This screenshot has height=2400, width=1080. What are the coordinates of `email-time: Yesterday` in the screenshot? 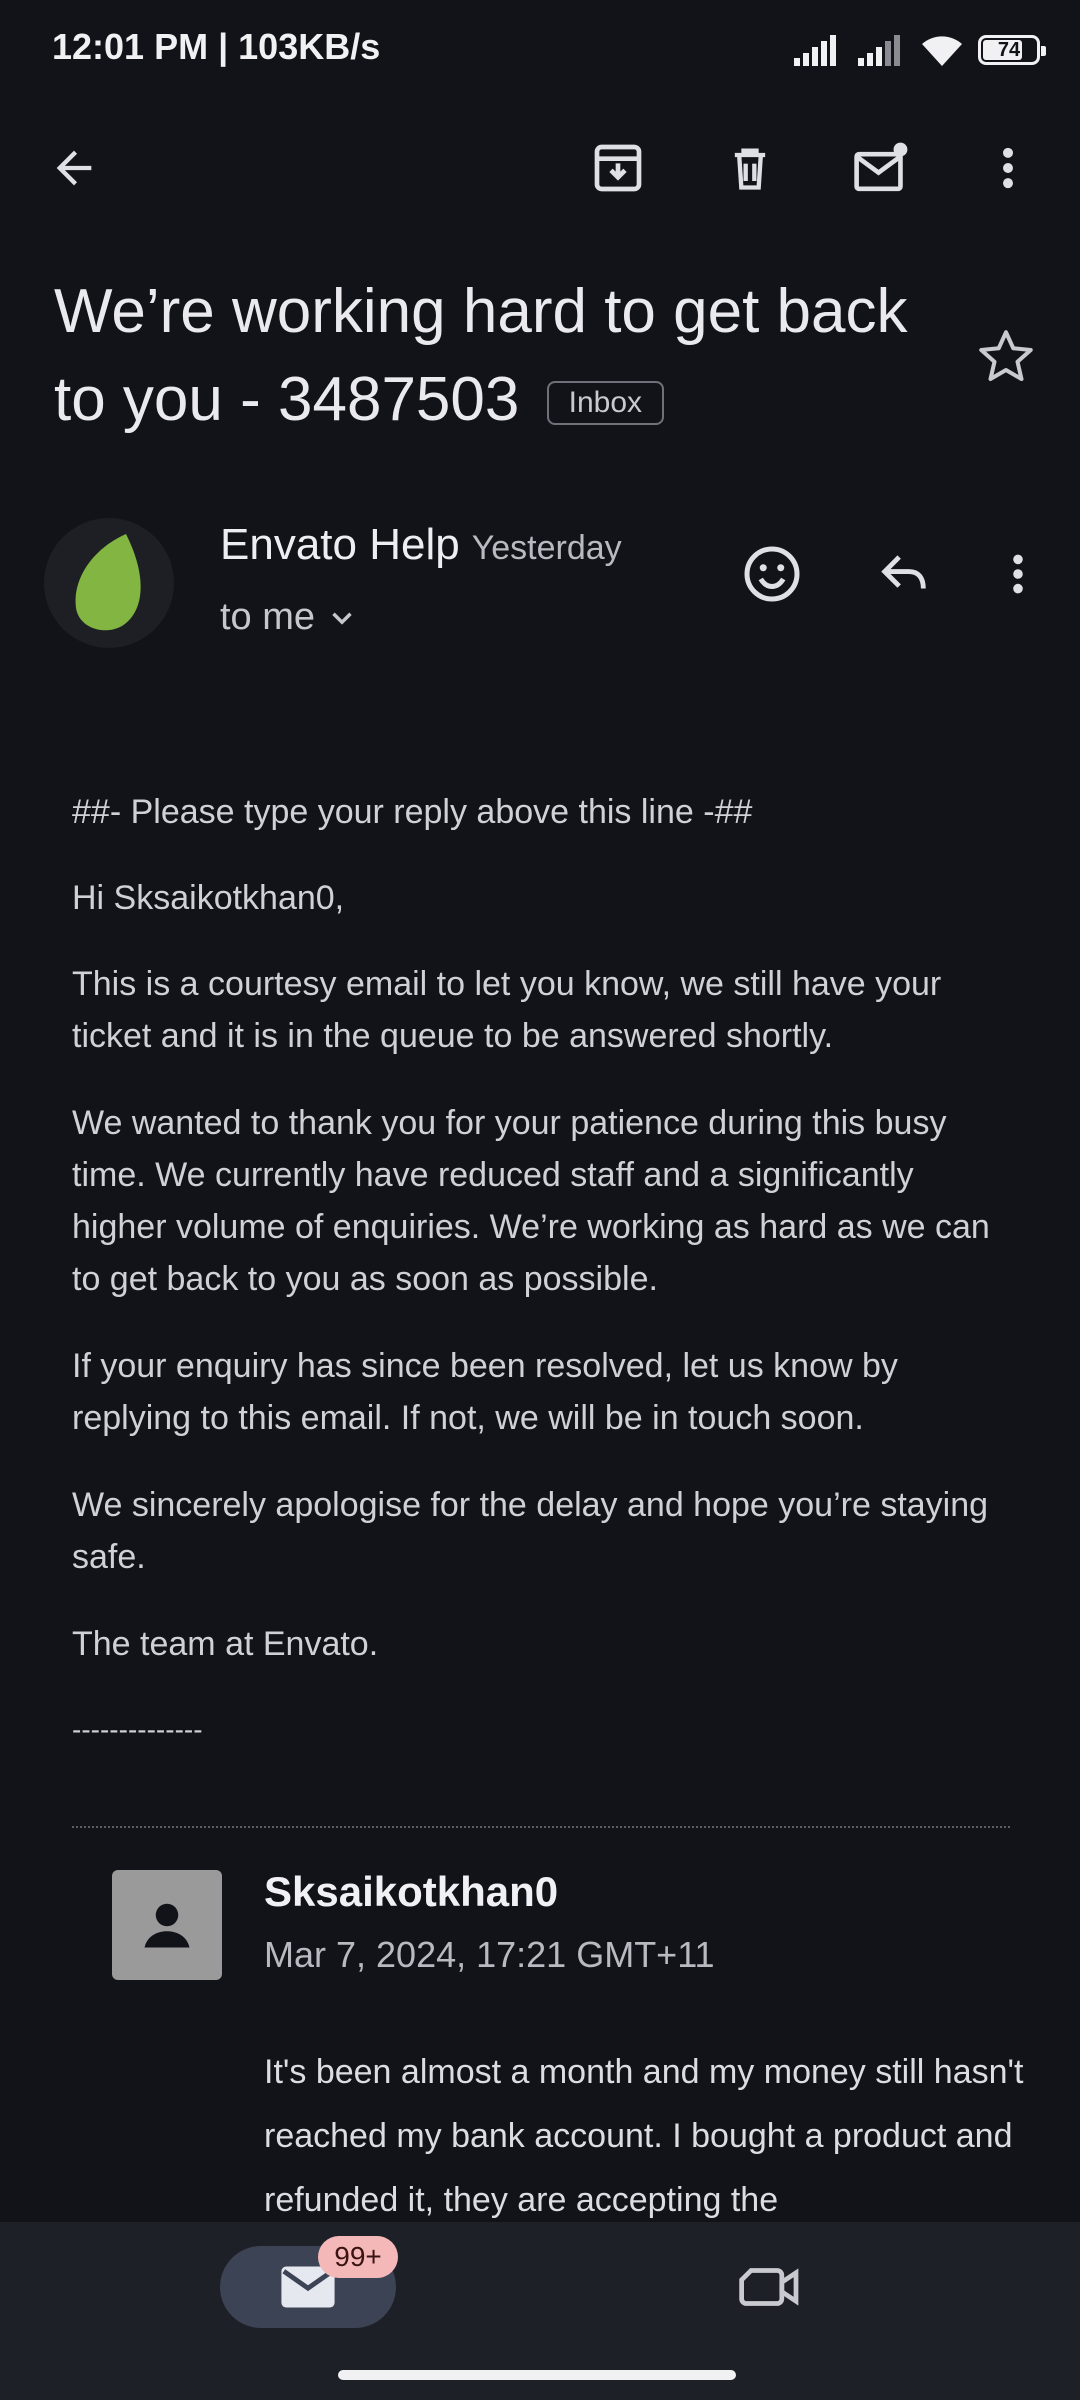 It's located at (546, 548).